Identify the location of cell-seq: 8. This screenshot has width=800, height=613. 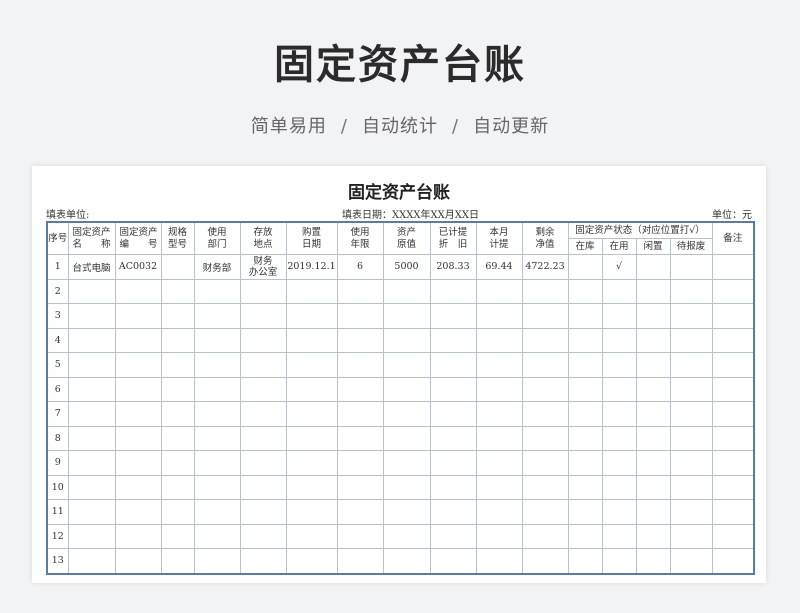
(57, 438).